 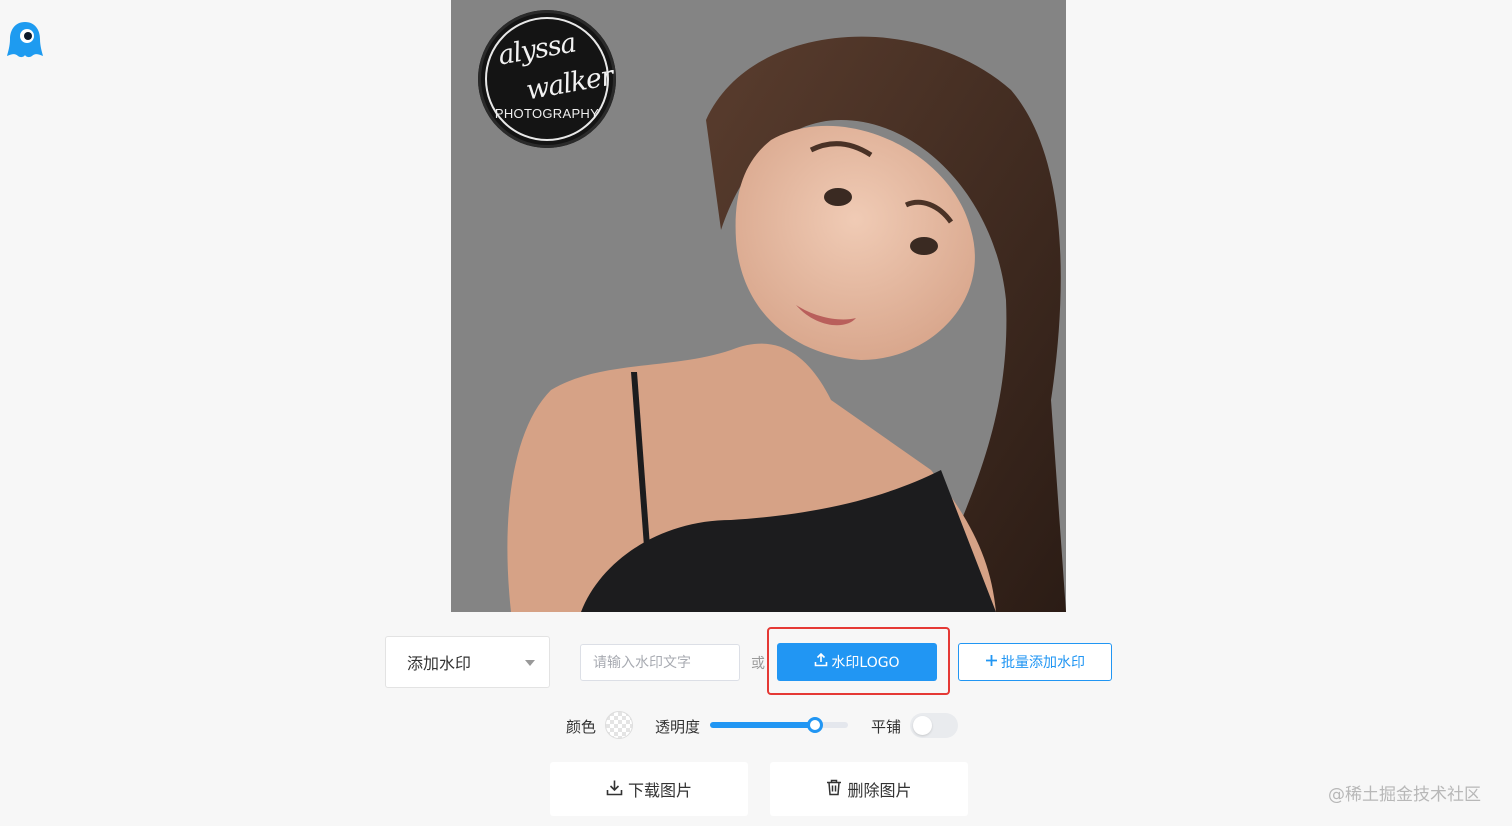 I want to click on batch-add-watermark-button: 批量添加水印, so click(x=1035, y=662).